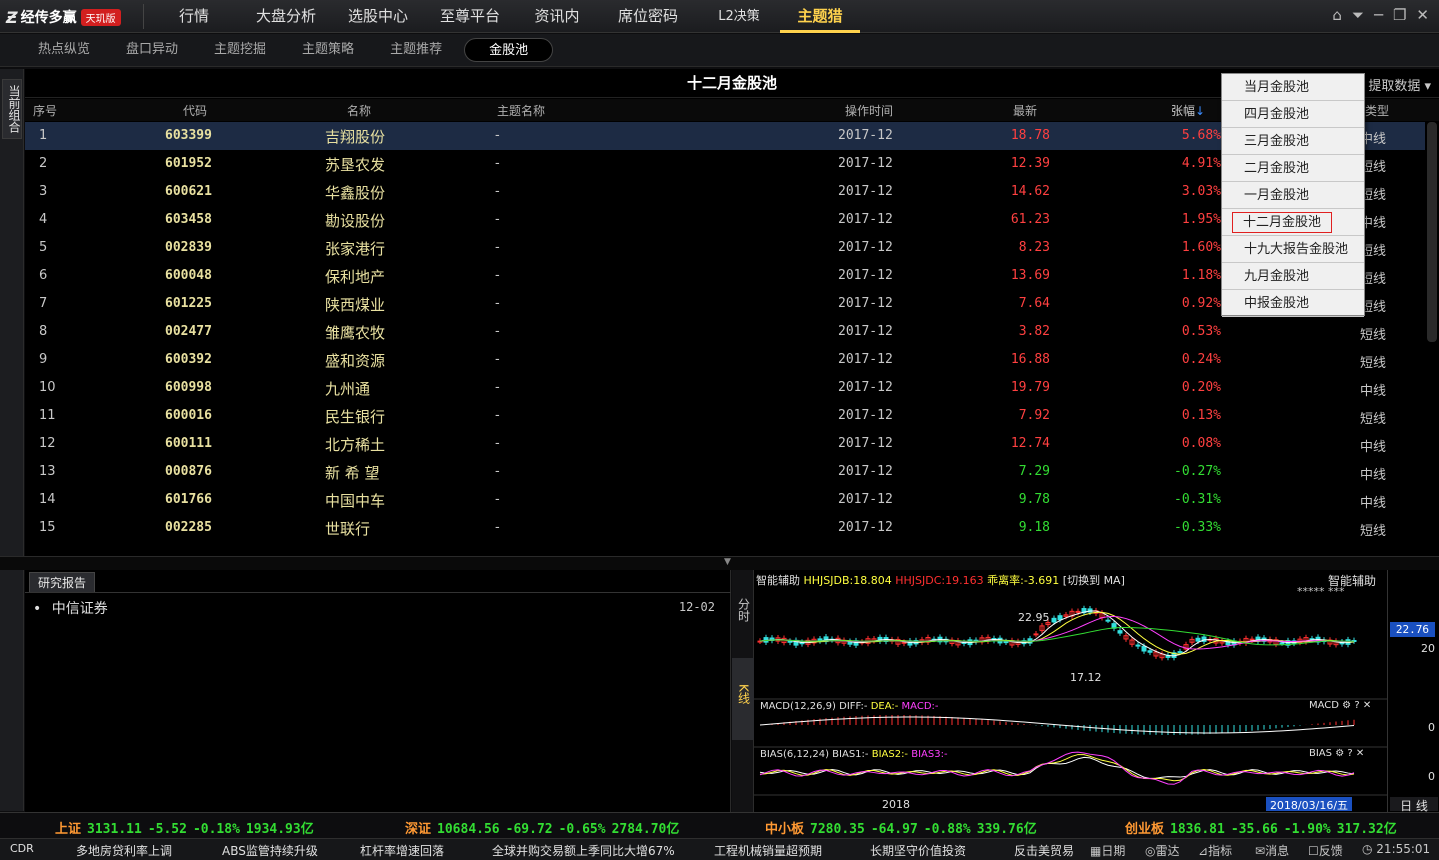 This screenshot has height=860, width=1439. Describe the element at coordinates (1162, 850) in the screenshot. I see `tool-button: ◎雷达` at that location.